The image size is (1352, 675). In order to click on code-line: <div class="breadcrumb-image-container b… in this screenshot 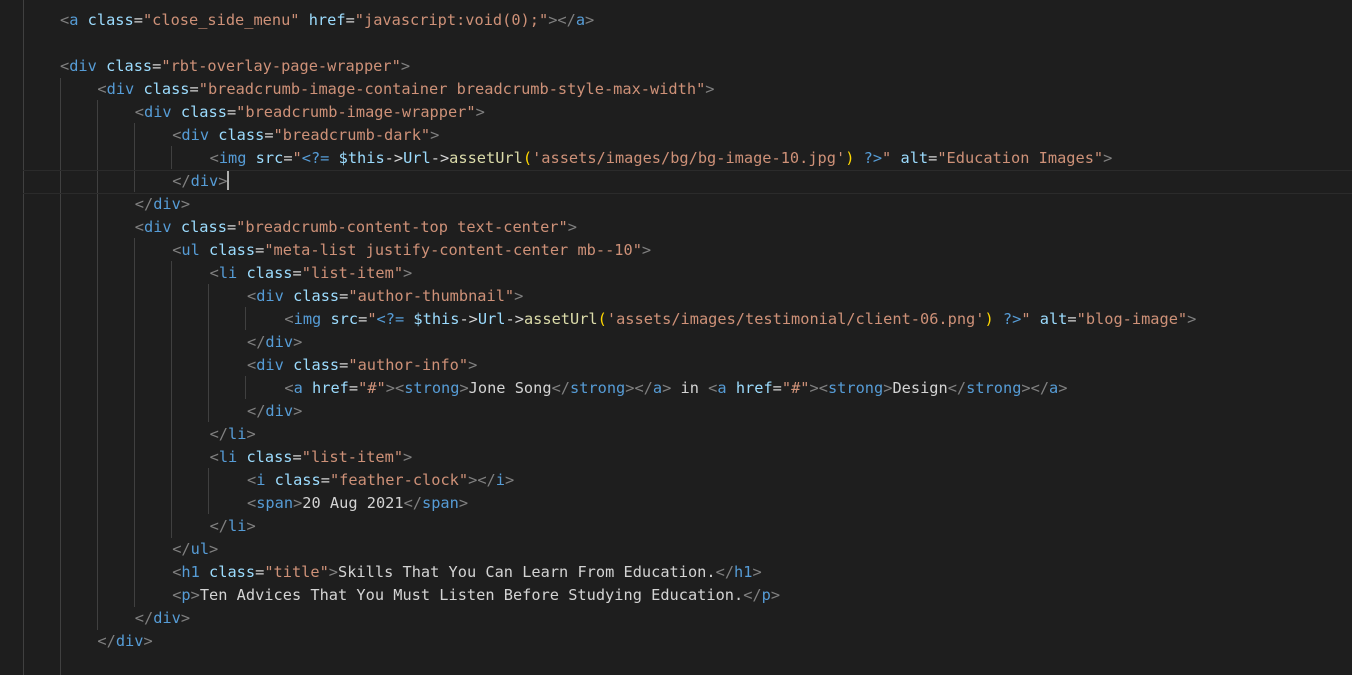, I will do `click(405, 89)`.